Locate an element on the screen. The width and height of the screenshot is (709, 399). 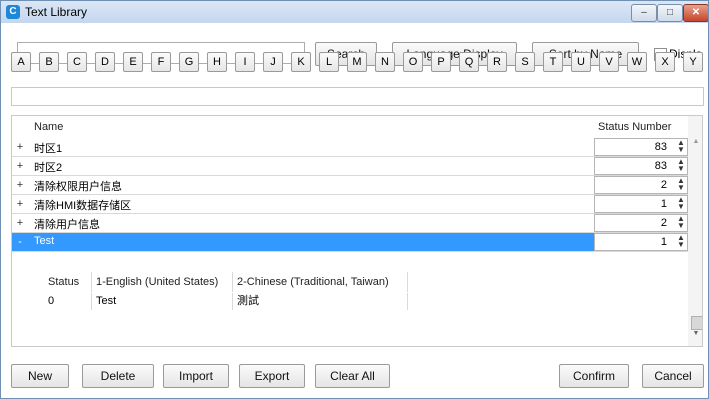
letter-button-l: L is located at coordinates (329, 62).